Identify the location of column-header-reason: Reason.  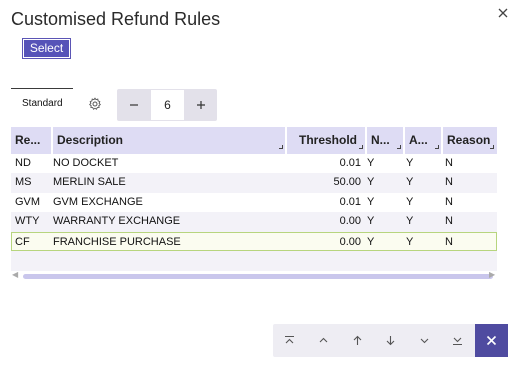
(470, 140).